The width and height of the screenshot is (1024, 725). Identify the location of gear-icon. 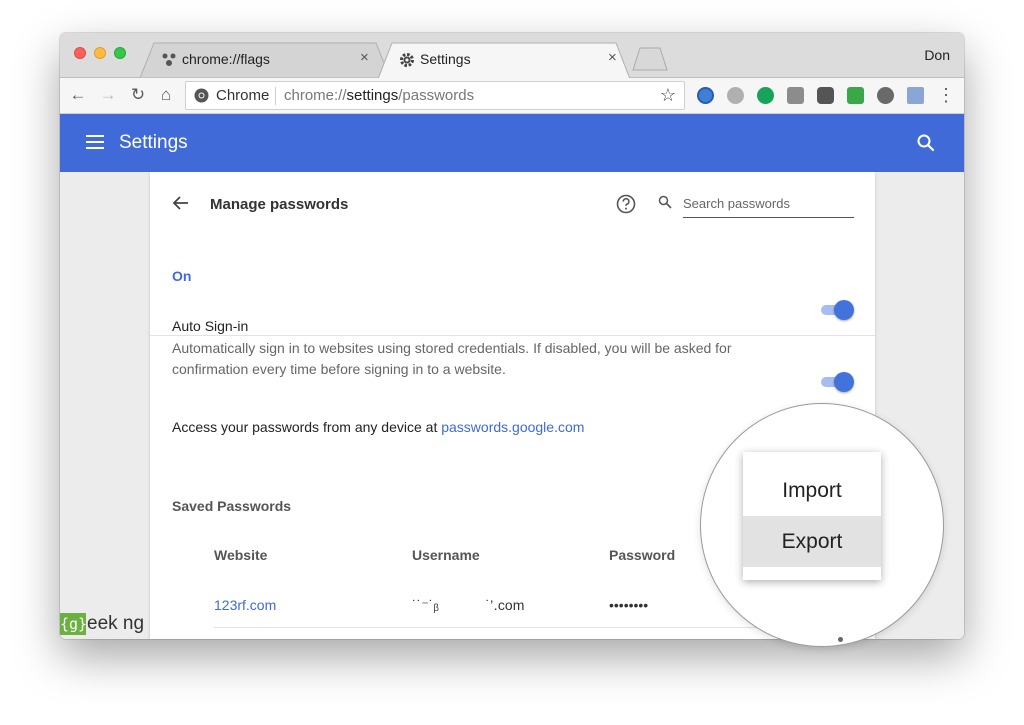
(407, 60).